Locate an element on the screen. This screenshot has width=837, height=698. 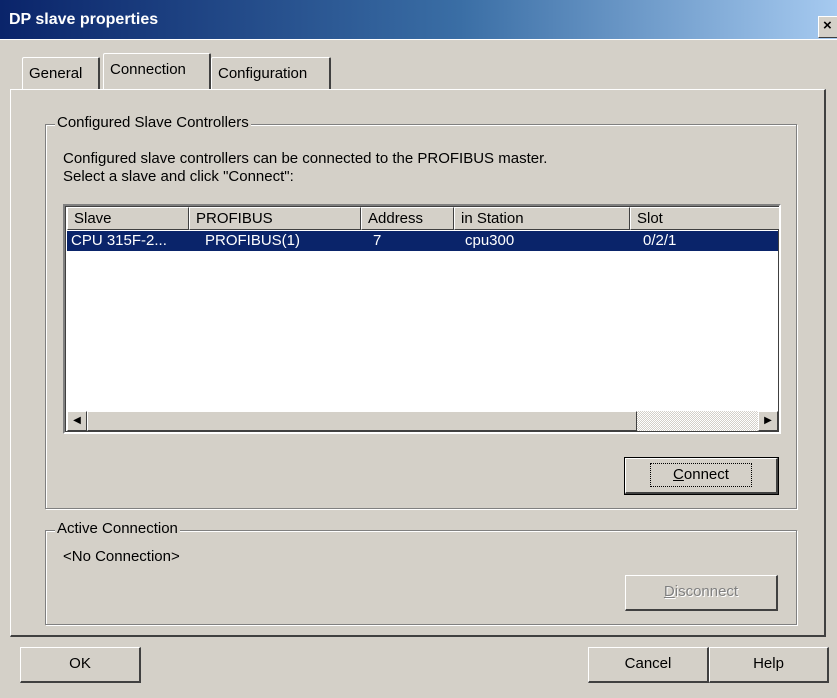
disconnect-button: Disconnect is located at coordinates (701, 593).